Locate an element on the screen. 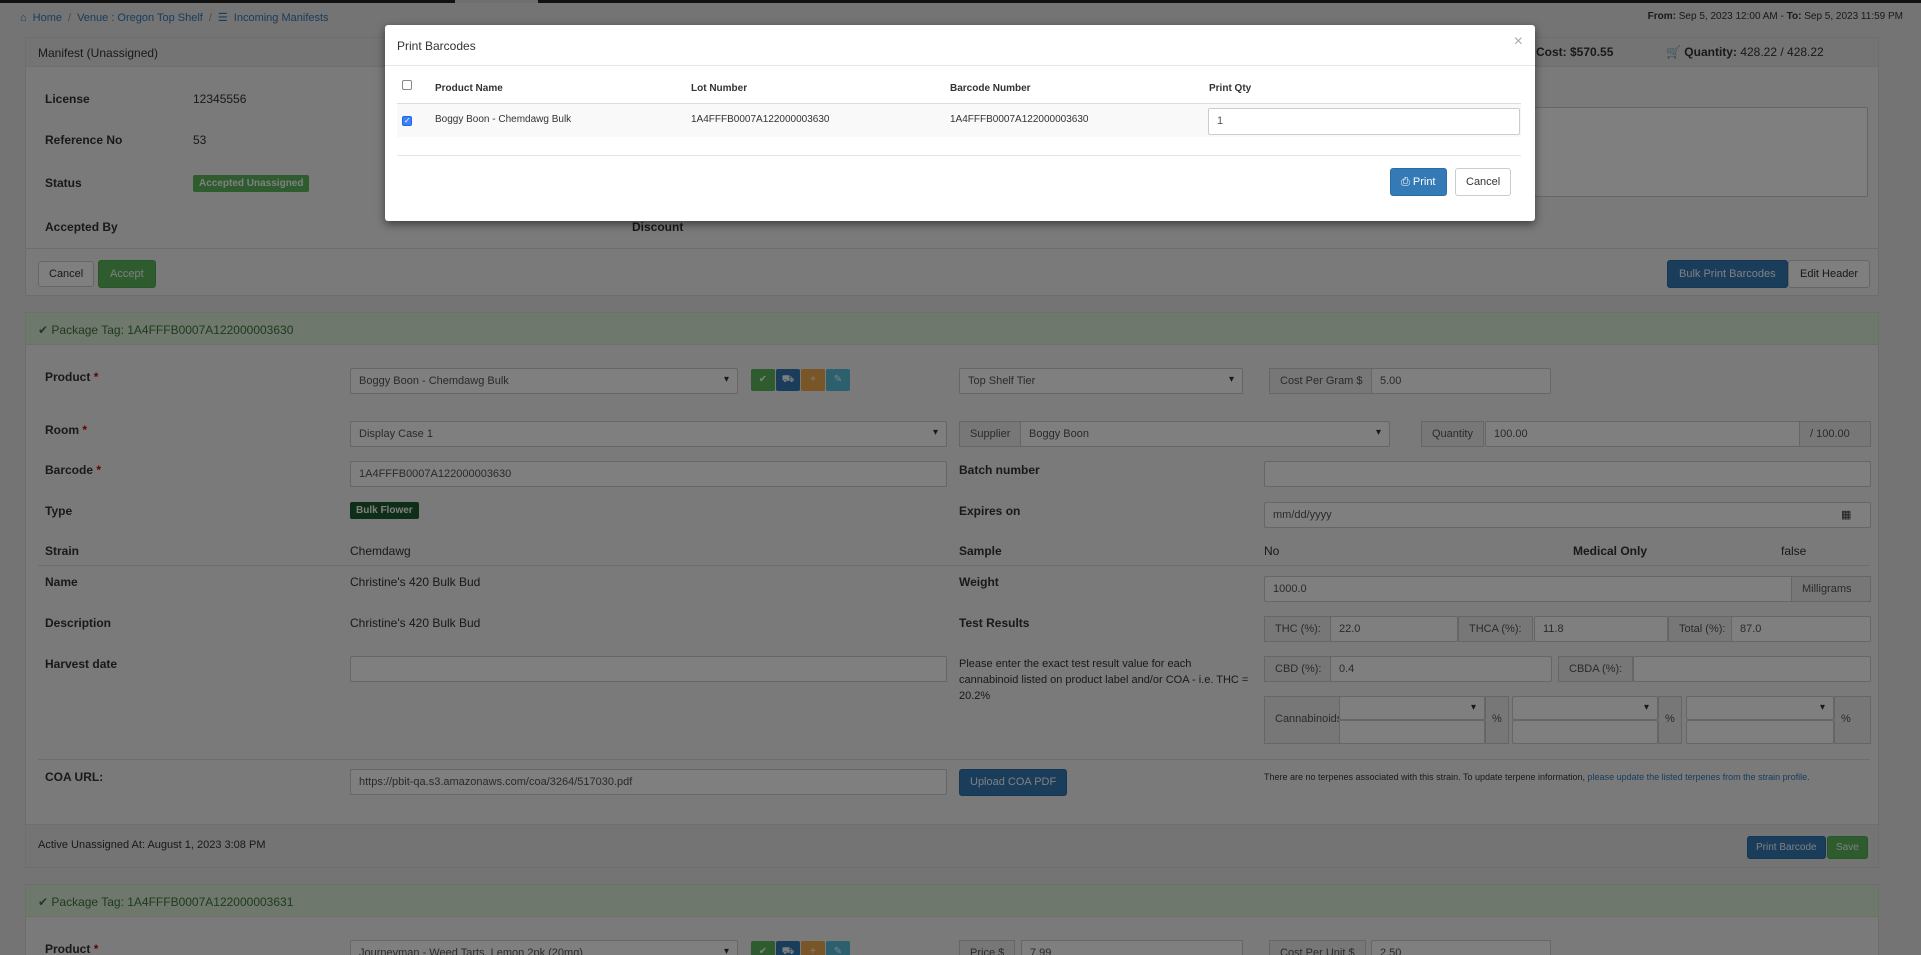 The height and width of the screenshot is (955, 1921). header-barcode-number: Barcode Number is located at coordinates (990, 88).